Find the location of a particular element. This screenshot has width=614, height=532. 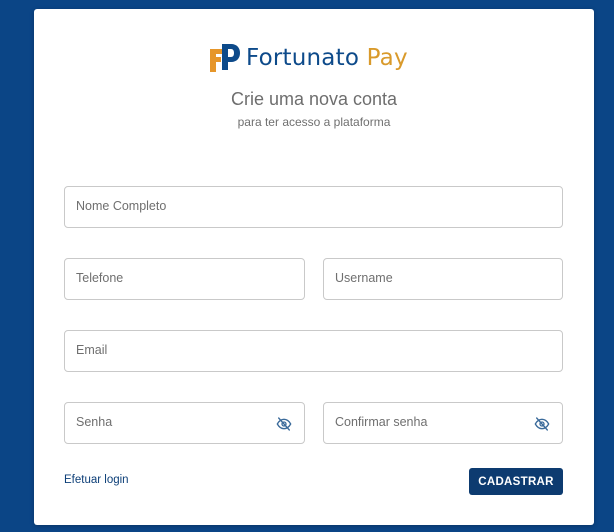

confirm-password-placeholder: Confirmar senha is located at coordinates (381, 422).